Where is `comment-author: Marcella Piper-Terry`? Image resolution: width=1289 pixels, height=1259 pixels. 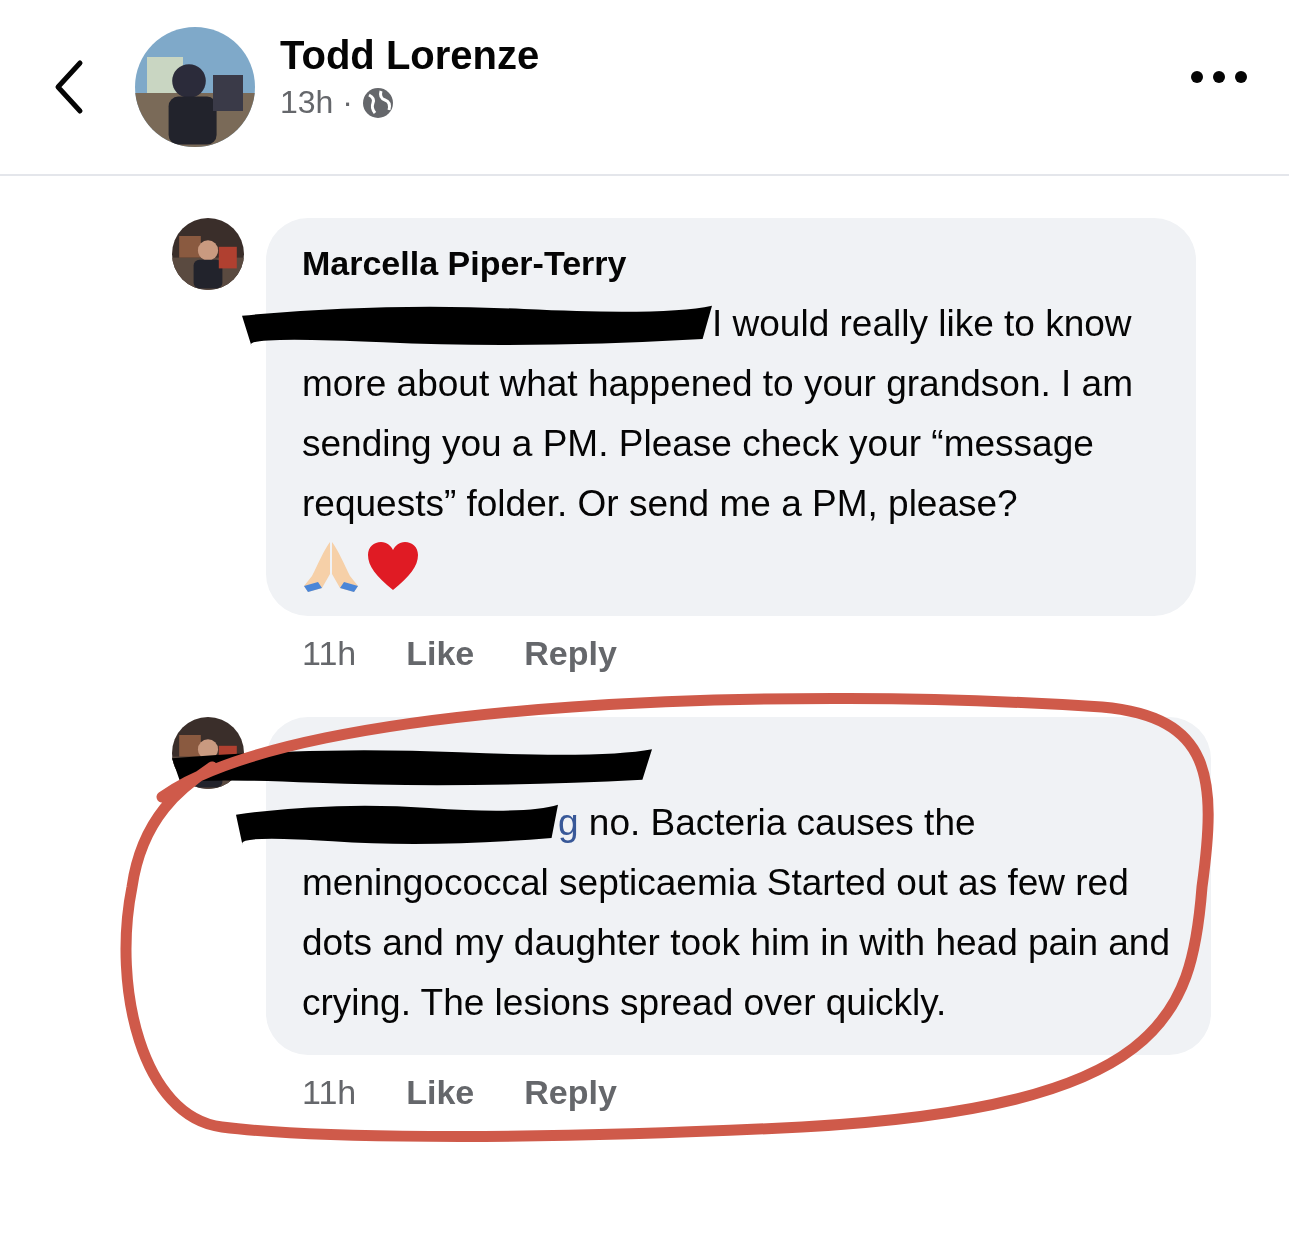 comment-author: Marcella Piper-Terry is located at coordinates (734, 264).